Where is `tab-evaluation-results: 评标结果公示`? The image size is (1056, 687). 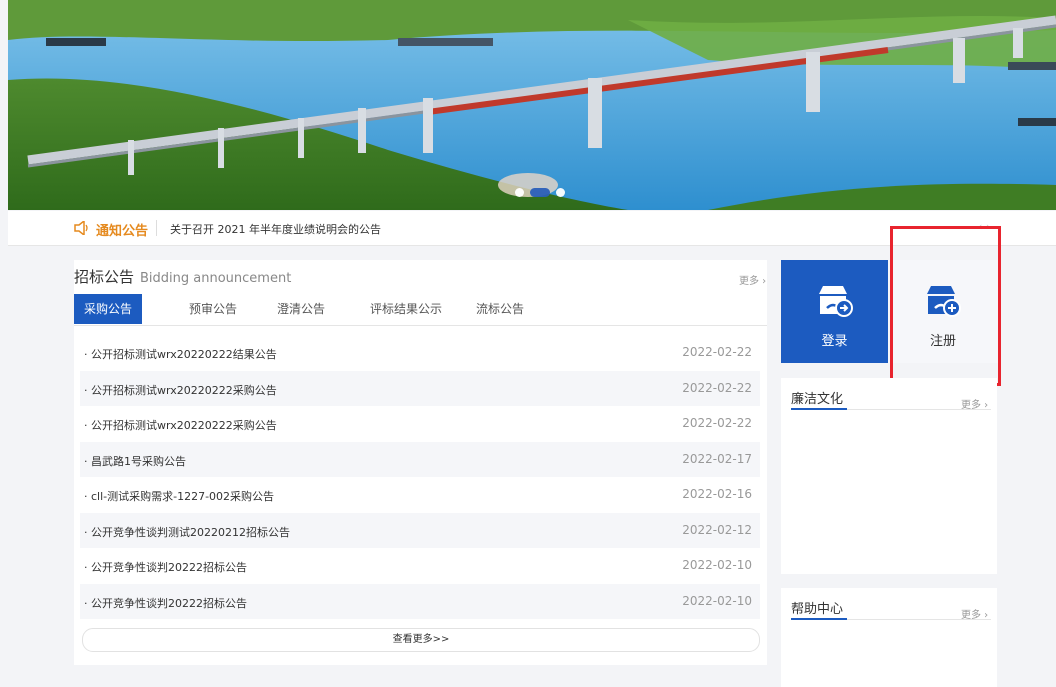 tab-evaluation-results: 评标结果公示 is located at coordinates (406, 309).